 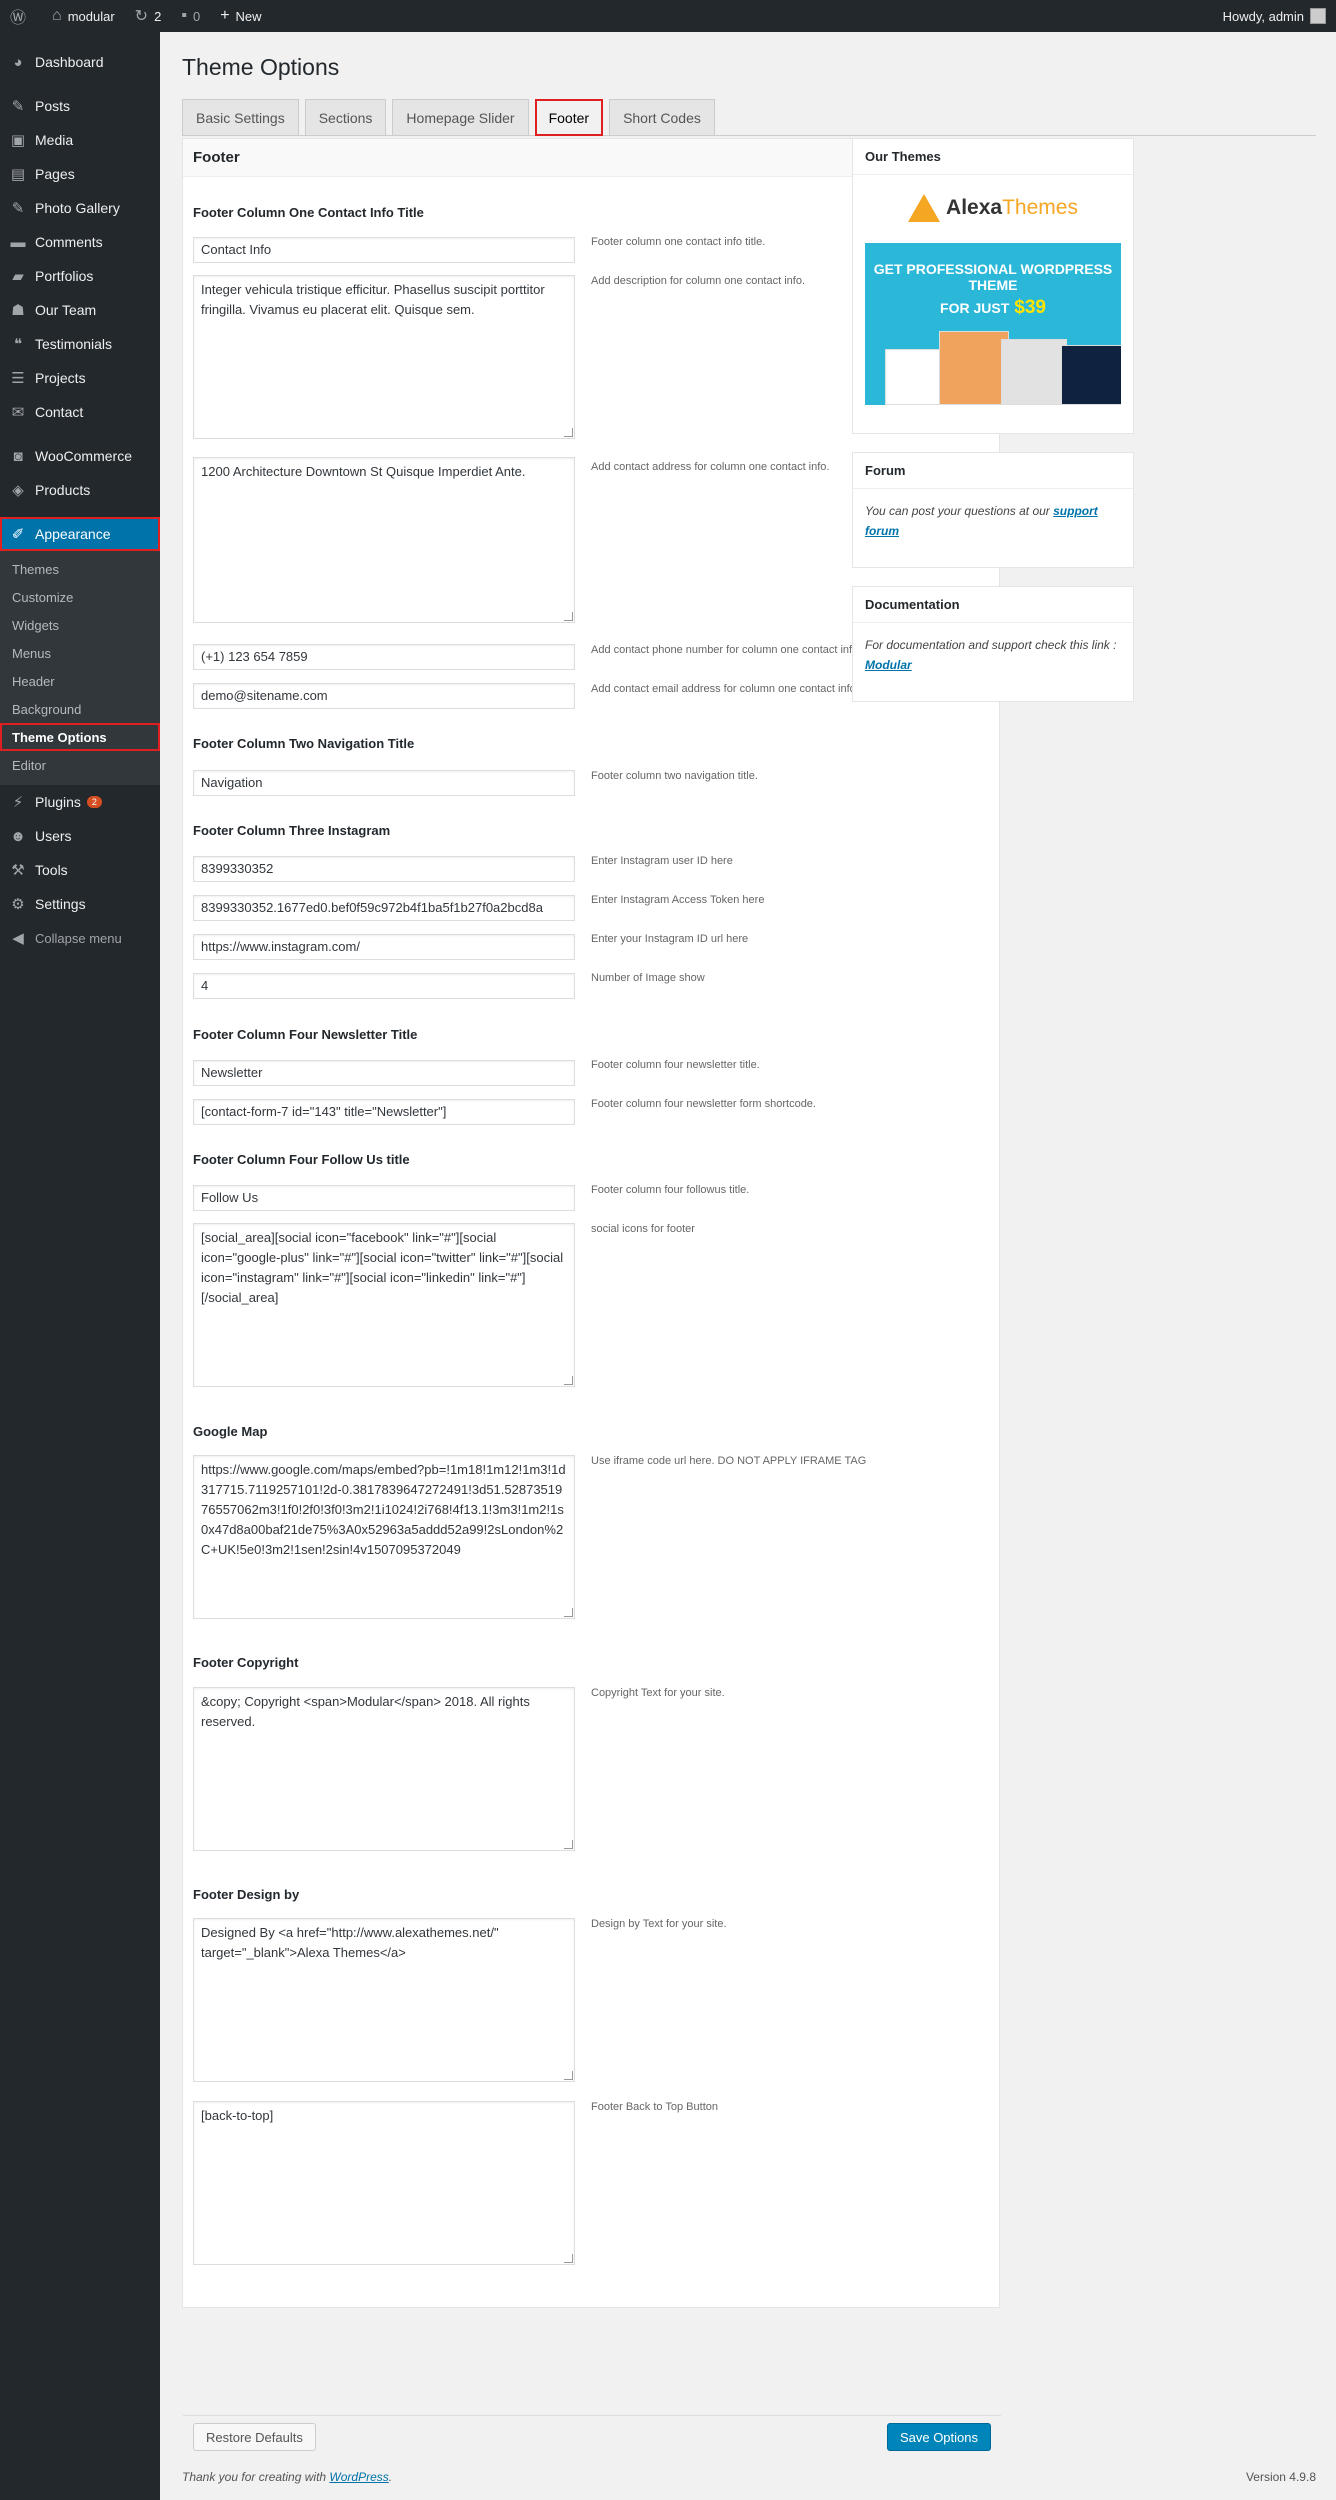 I want to click on dashboard-icon: ◕, so click(x=18, y=62).